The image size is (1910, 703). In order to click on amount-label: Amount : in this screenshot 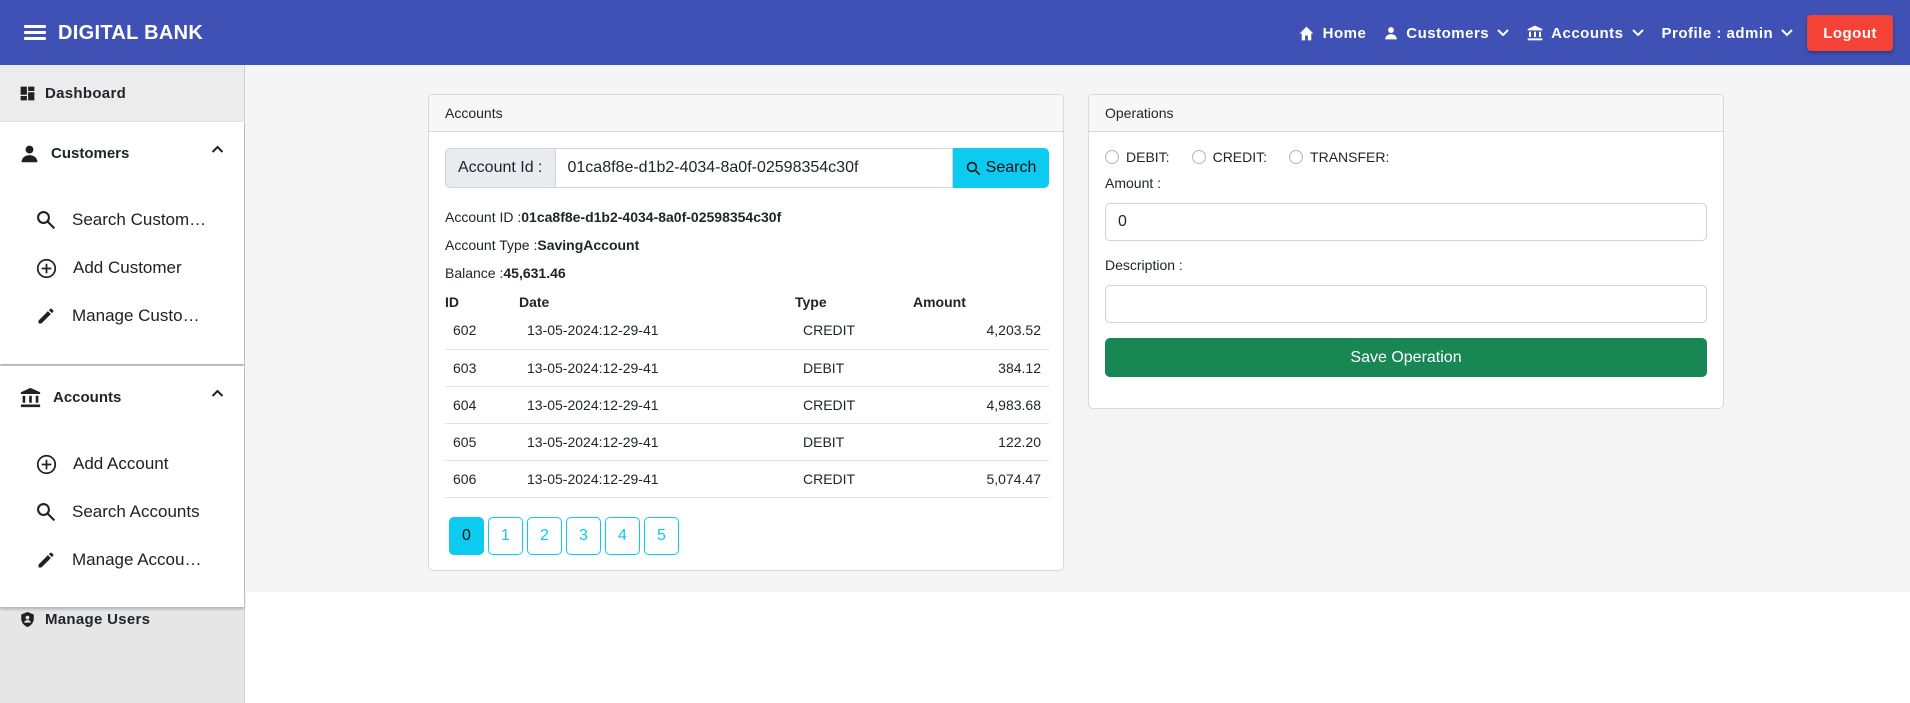, I will do `click(1133, 183)`.